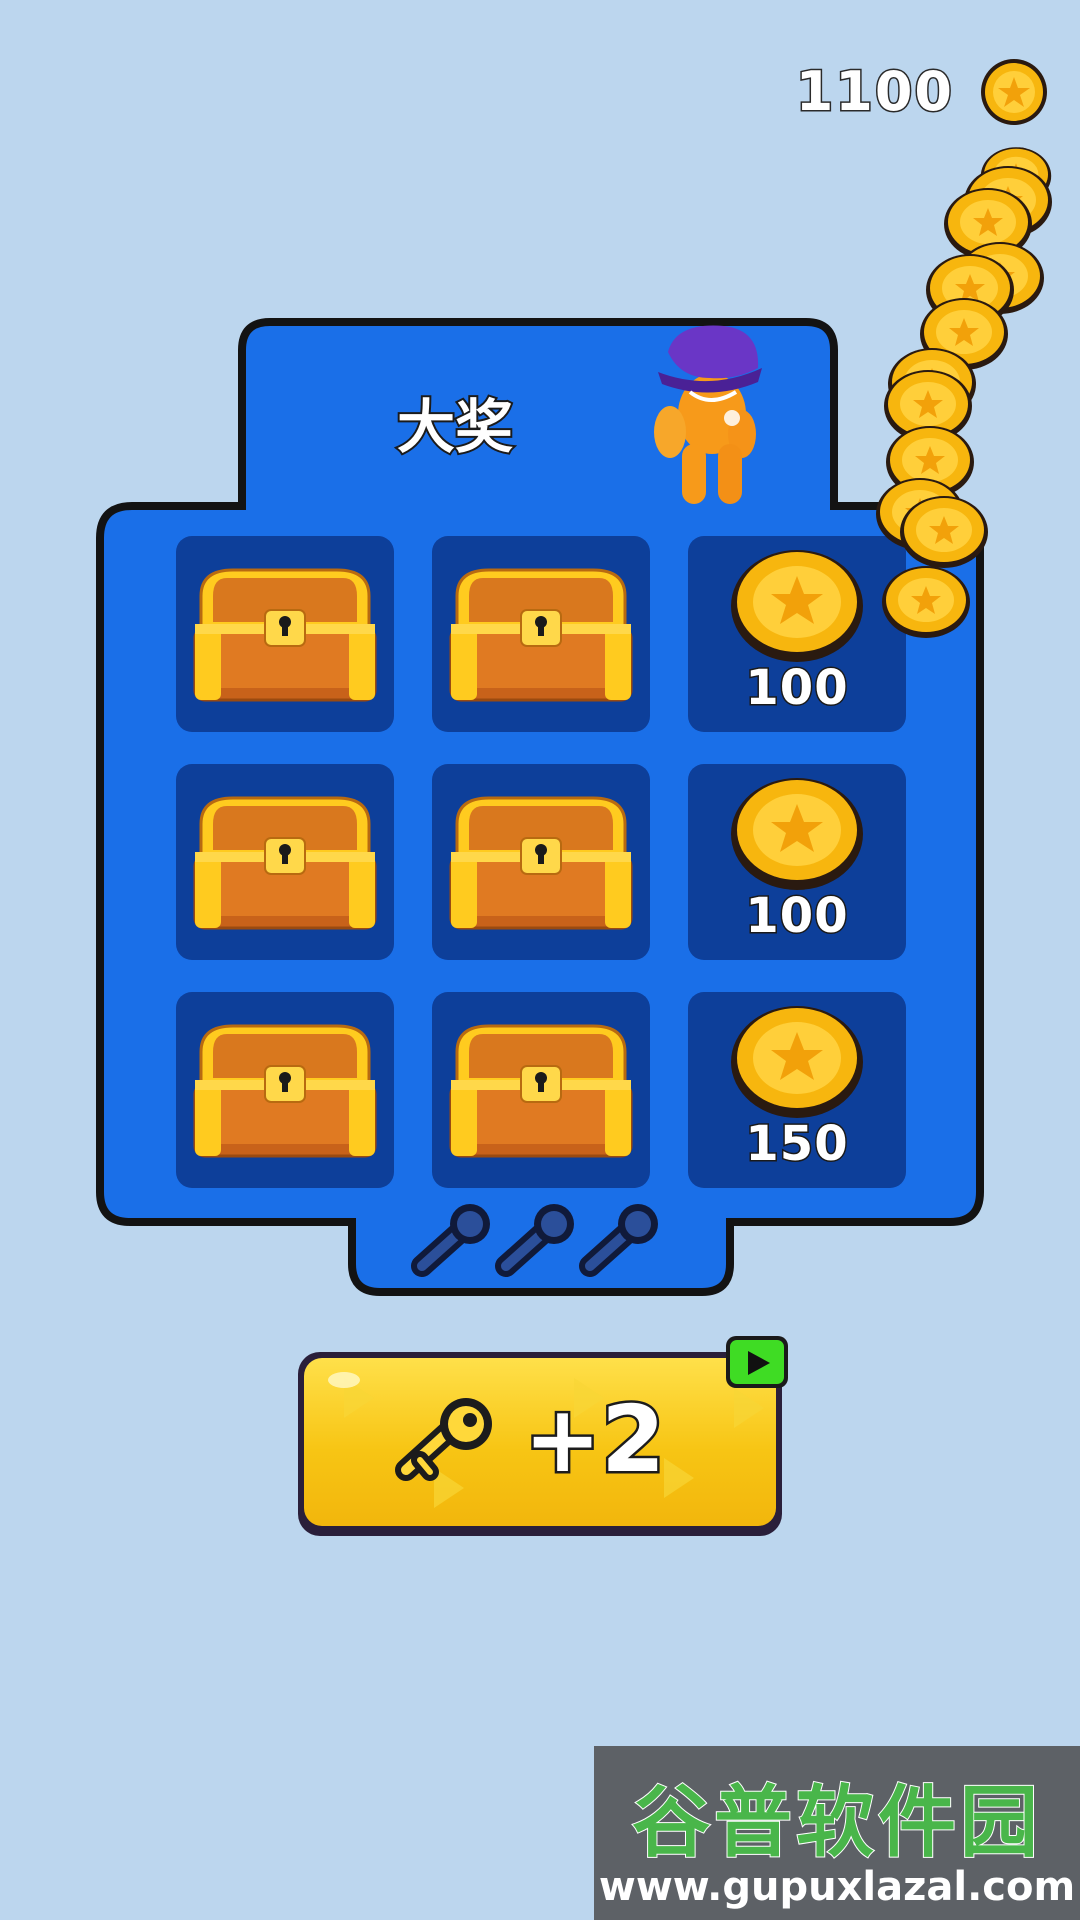 The image size is (1080, 1920). I want to click on video-ad-badge, so click(757, 1362).